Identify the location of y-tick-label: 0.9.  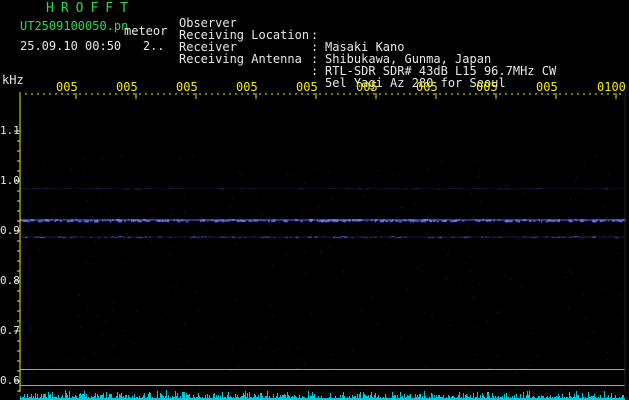
(10, 230).